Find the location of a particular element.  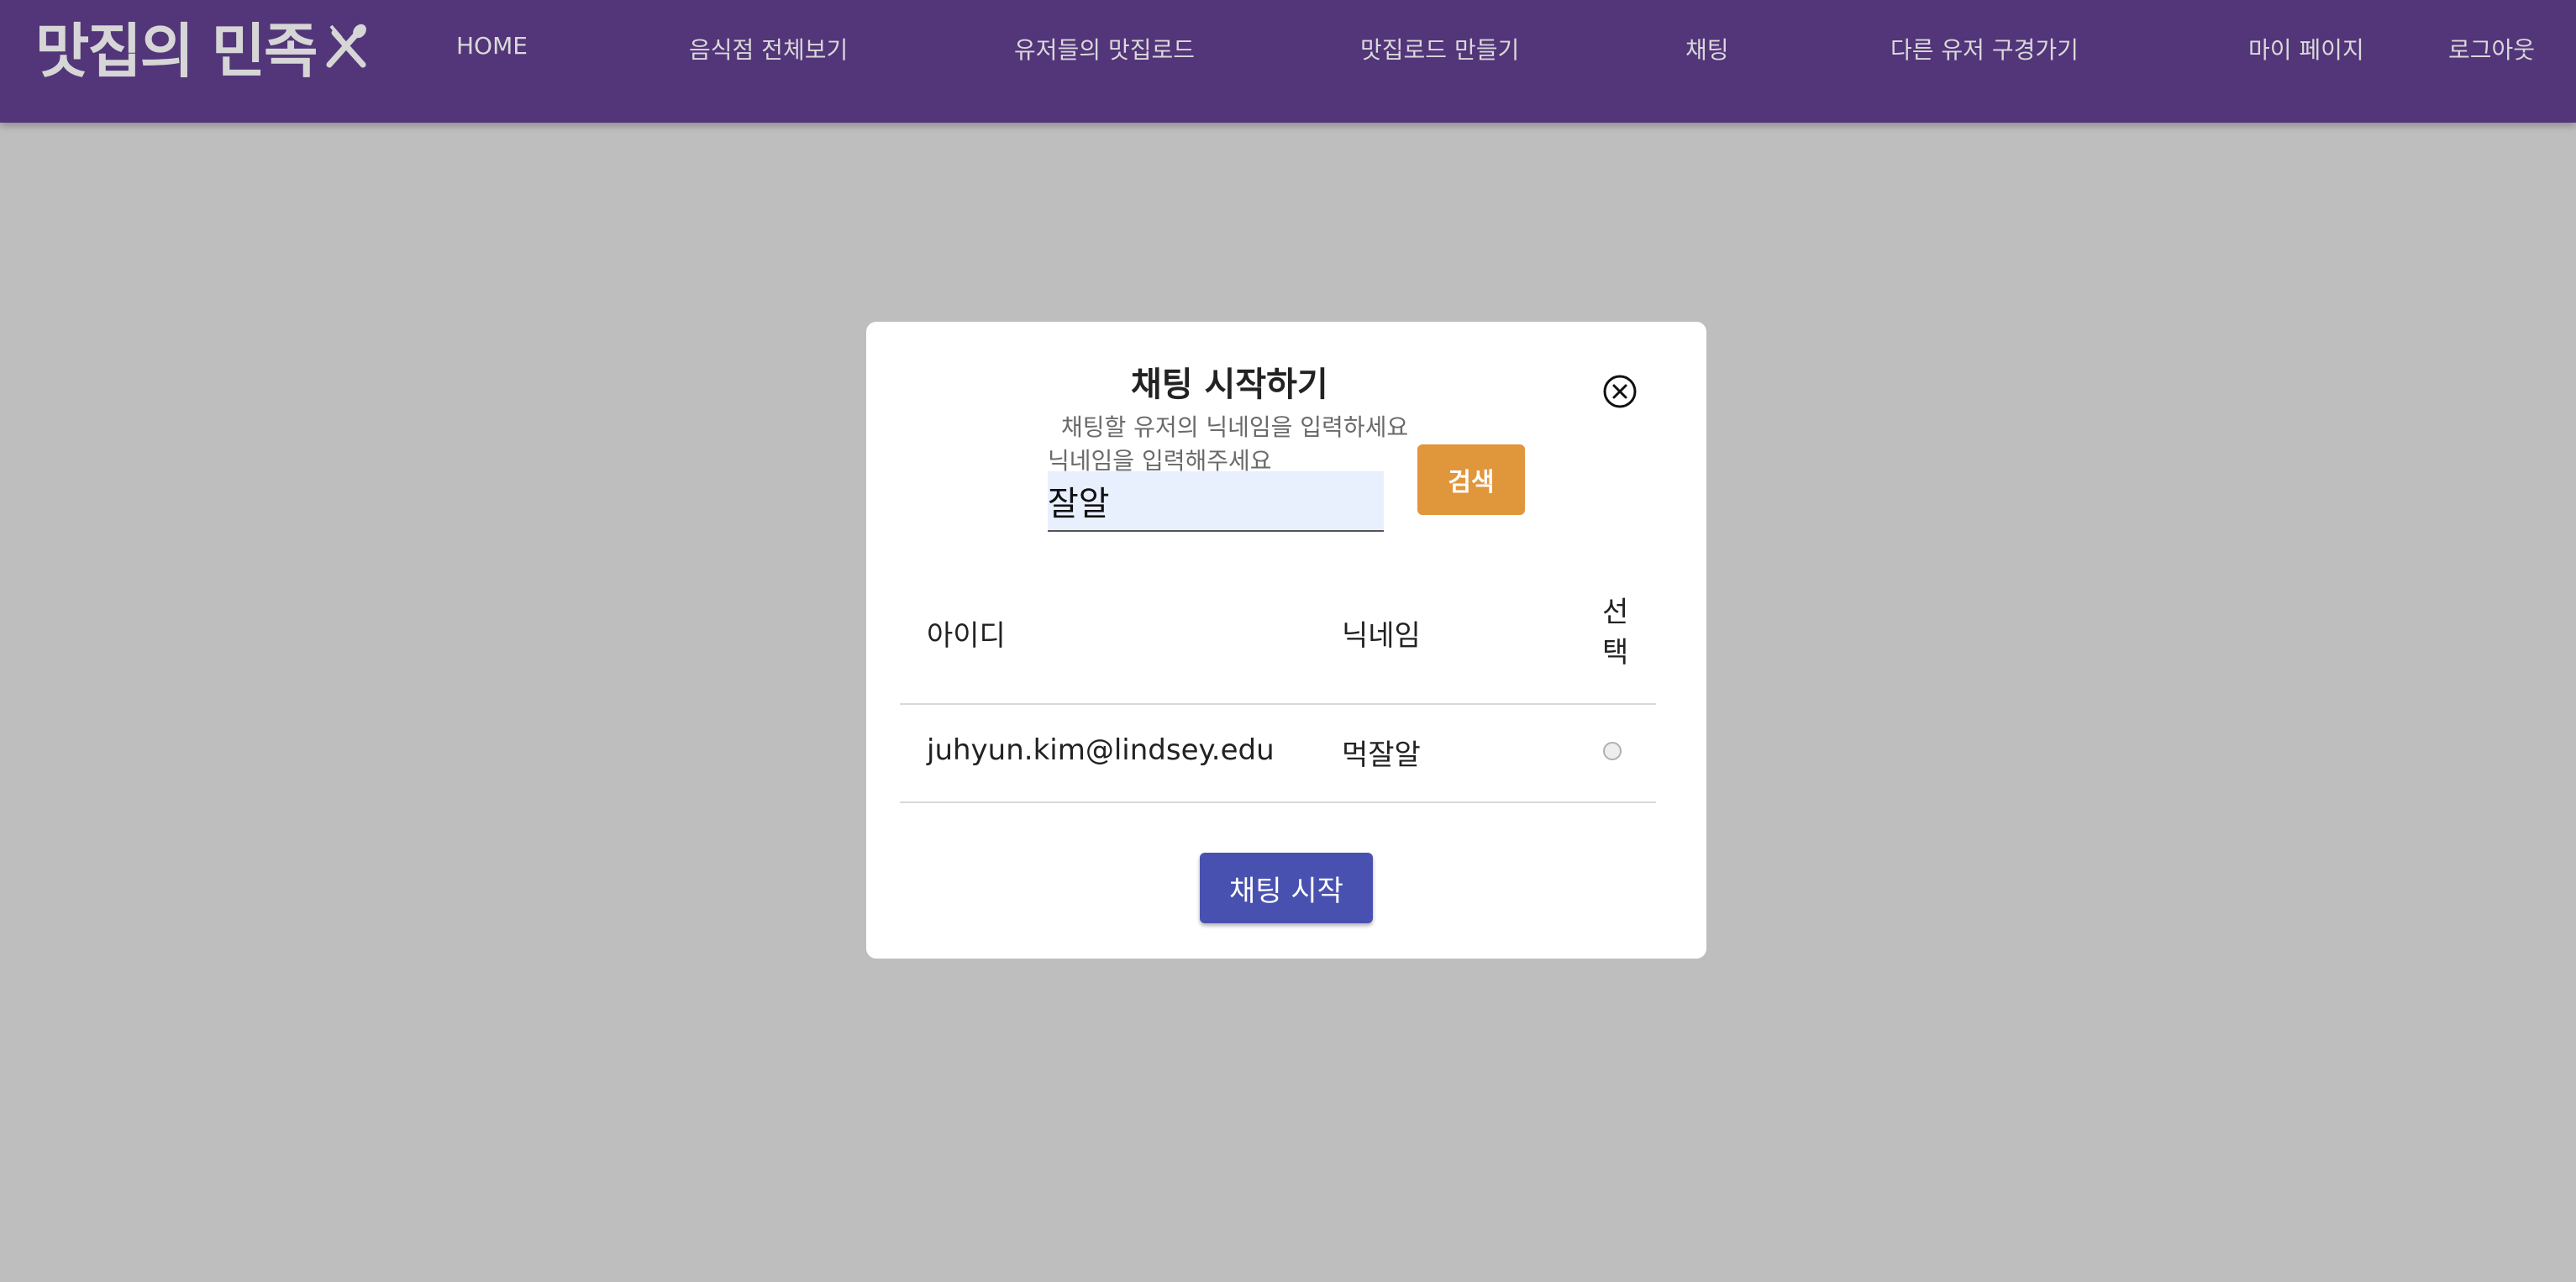

logo-text: 맛집의 민족 is located at coordinates (176, 51).